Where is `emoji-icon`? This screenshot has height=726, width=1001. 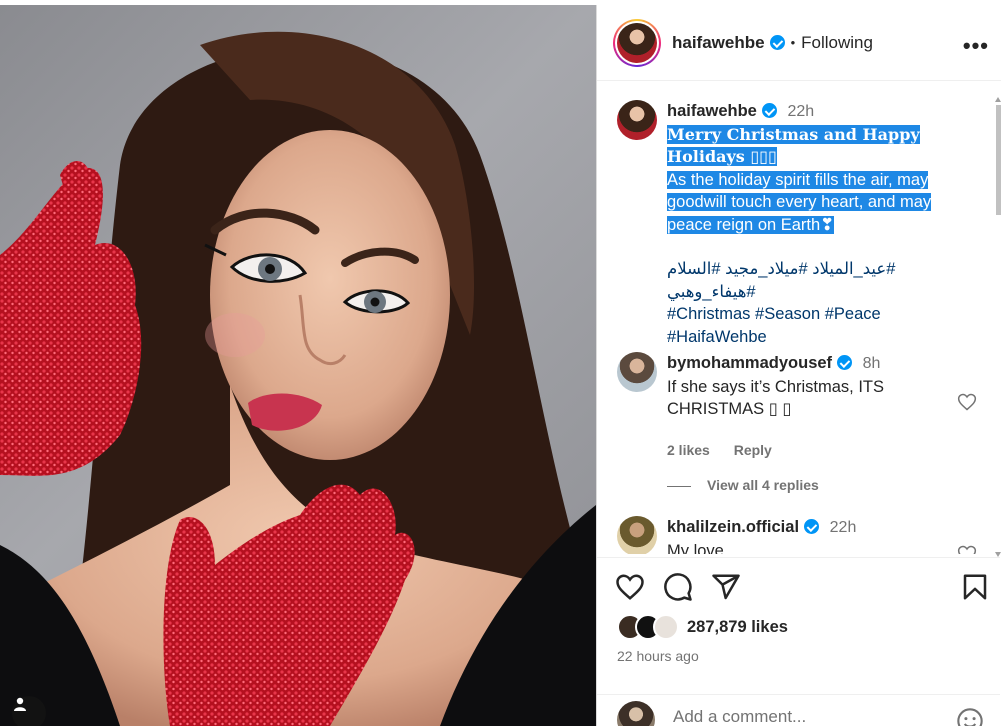
emoji-icon is located at coordinates (970, 716).